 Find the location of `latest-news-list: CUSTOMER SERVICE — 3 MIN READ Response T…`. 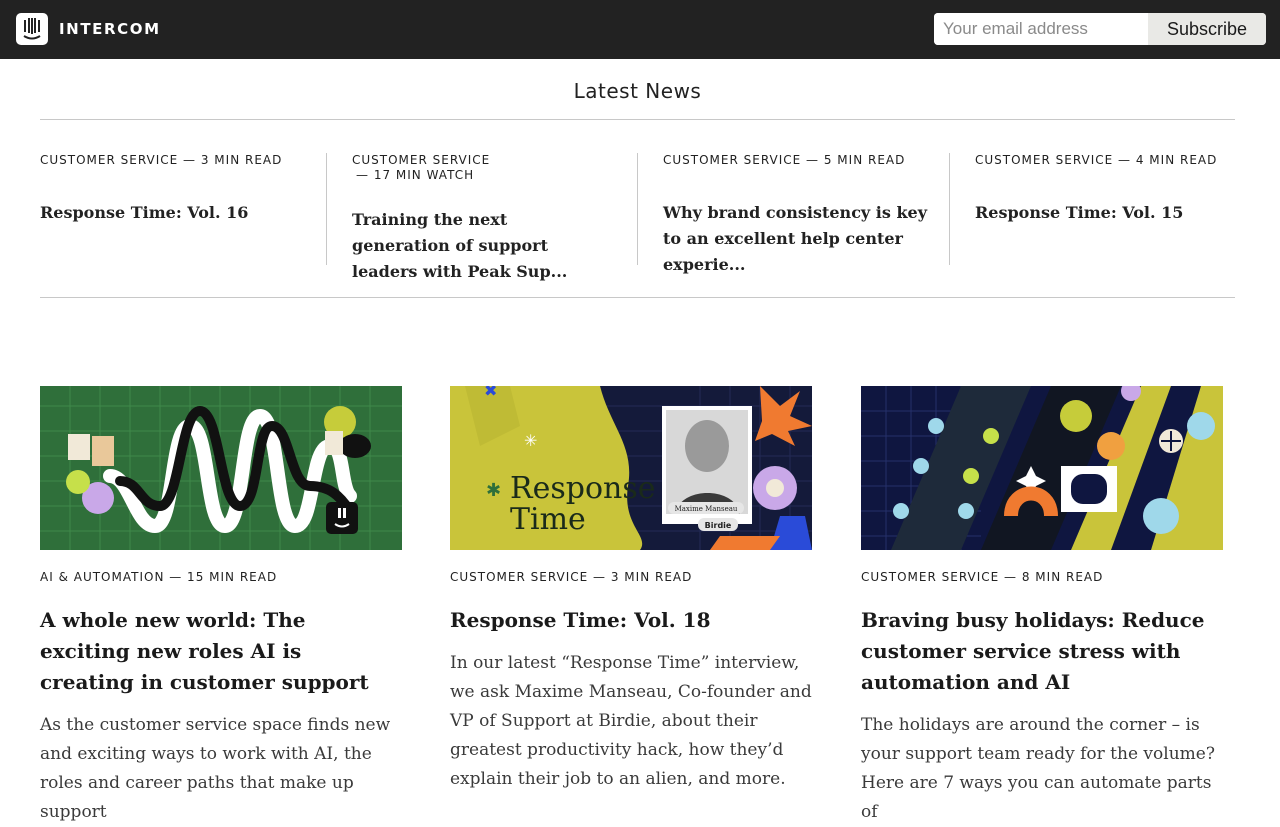

latest-news-list: CUSTOMER SERVICE — 3 MIN READ Response T… is located at coordinates (637, 217).